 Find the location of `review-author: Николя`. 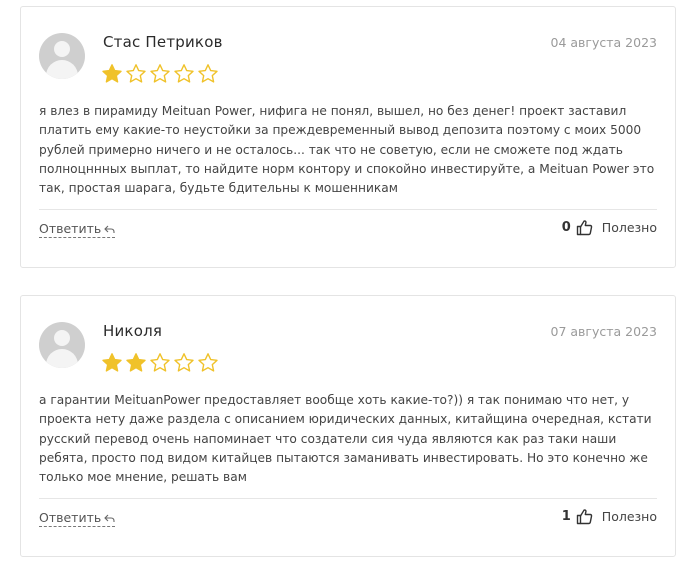

review-author: Николя is located at coordinates (133, 331).